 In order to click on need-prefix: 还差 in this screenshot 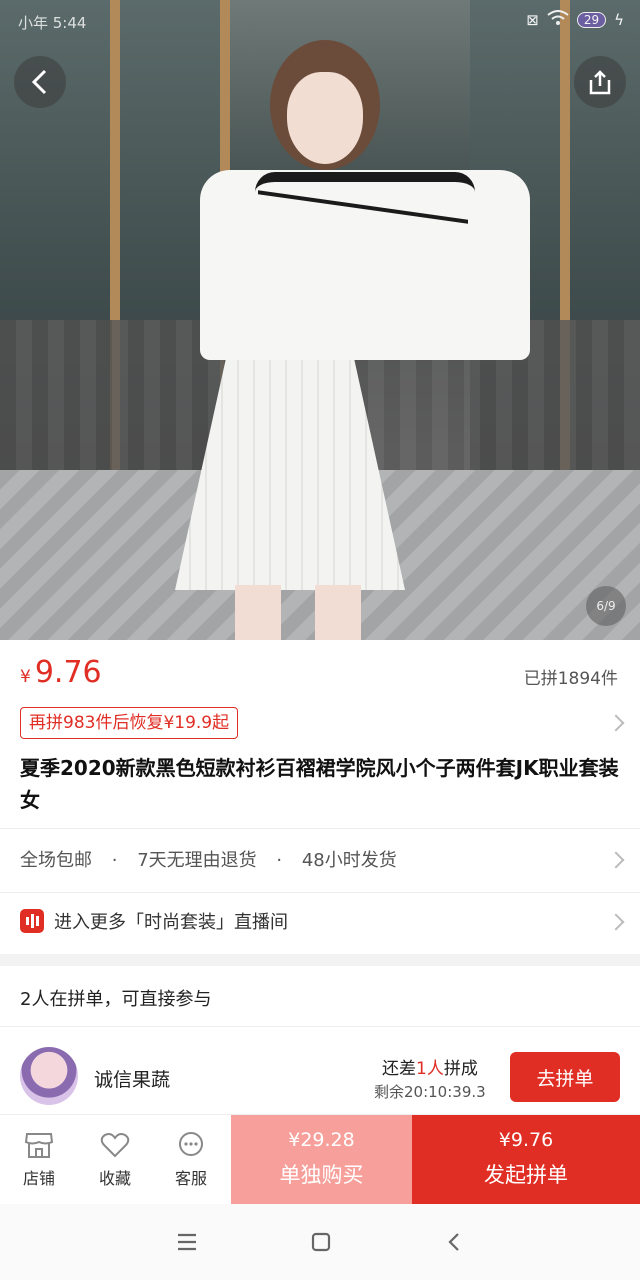, I will do `click(399, 1069)`.